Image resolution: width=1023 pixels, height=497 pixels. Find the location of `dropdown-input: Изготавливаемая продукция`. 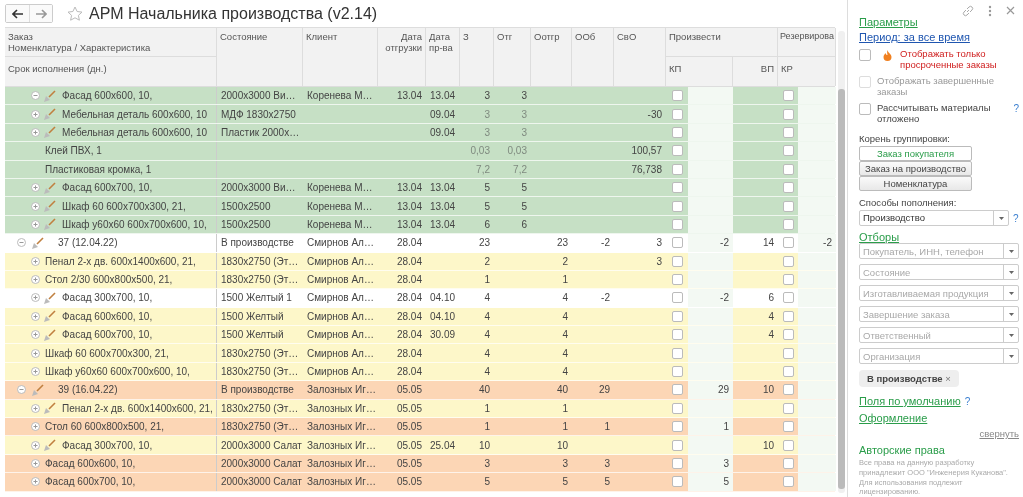

dropdown-input: Изготавливаемая продукция is located at coordinates (931, 293).